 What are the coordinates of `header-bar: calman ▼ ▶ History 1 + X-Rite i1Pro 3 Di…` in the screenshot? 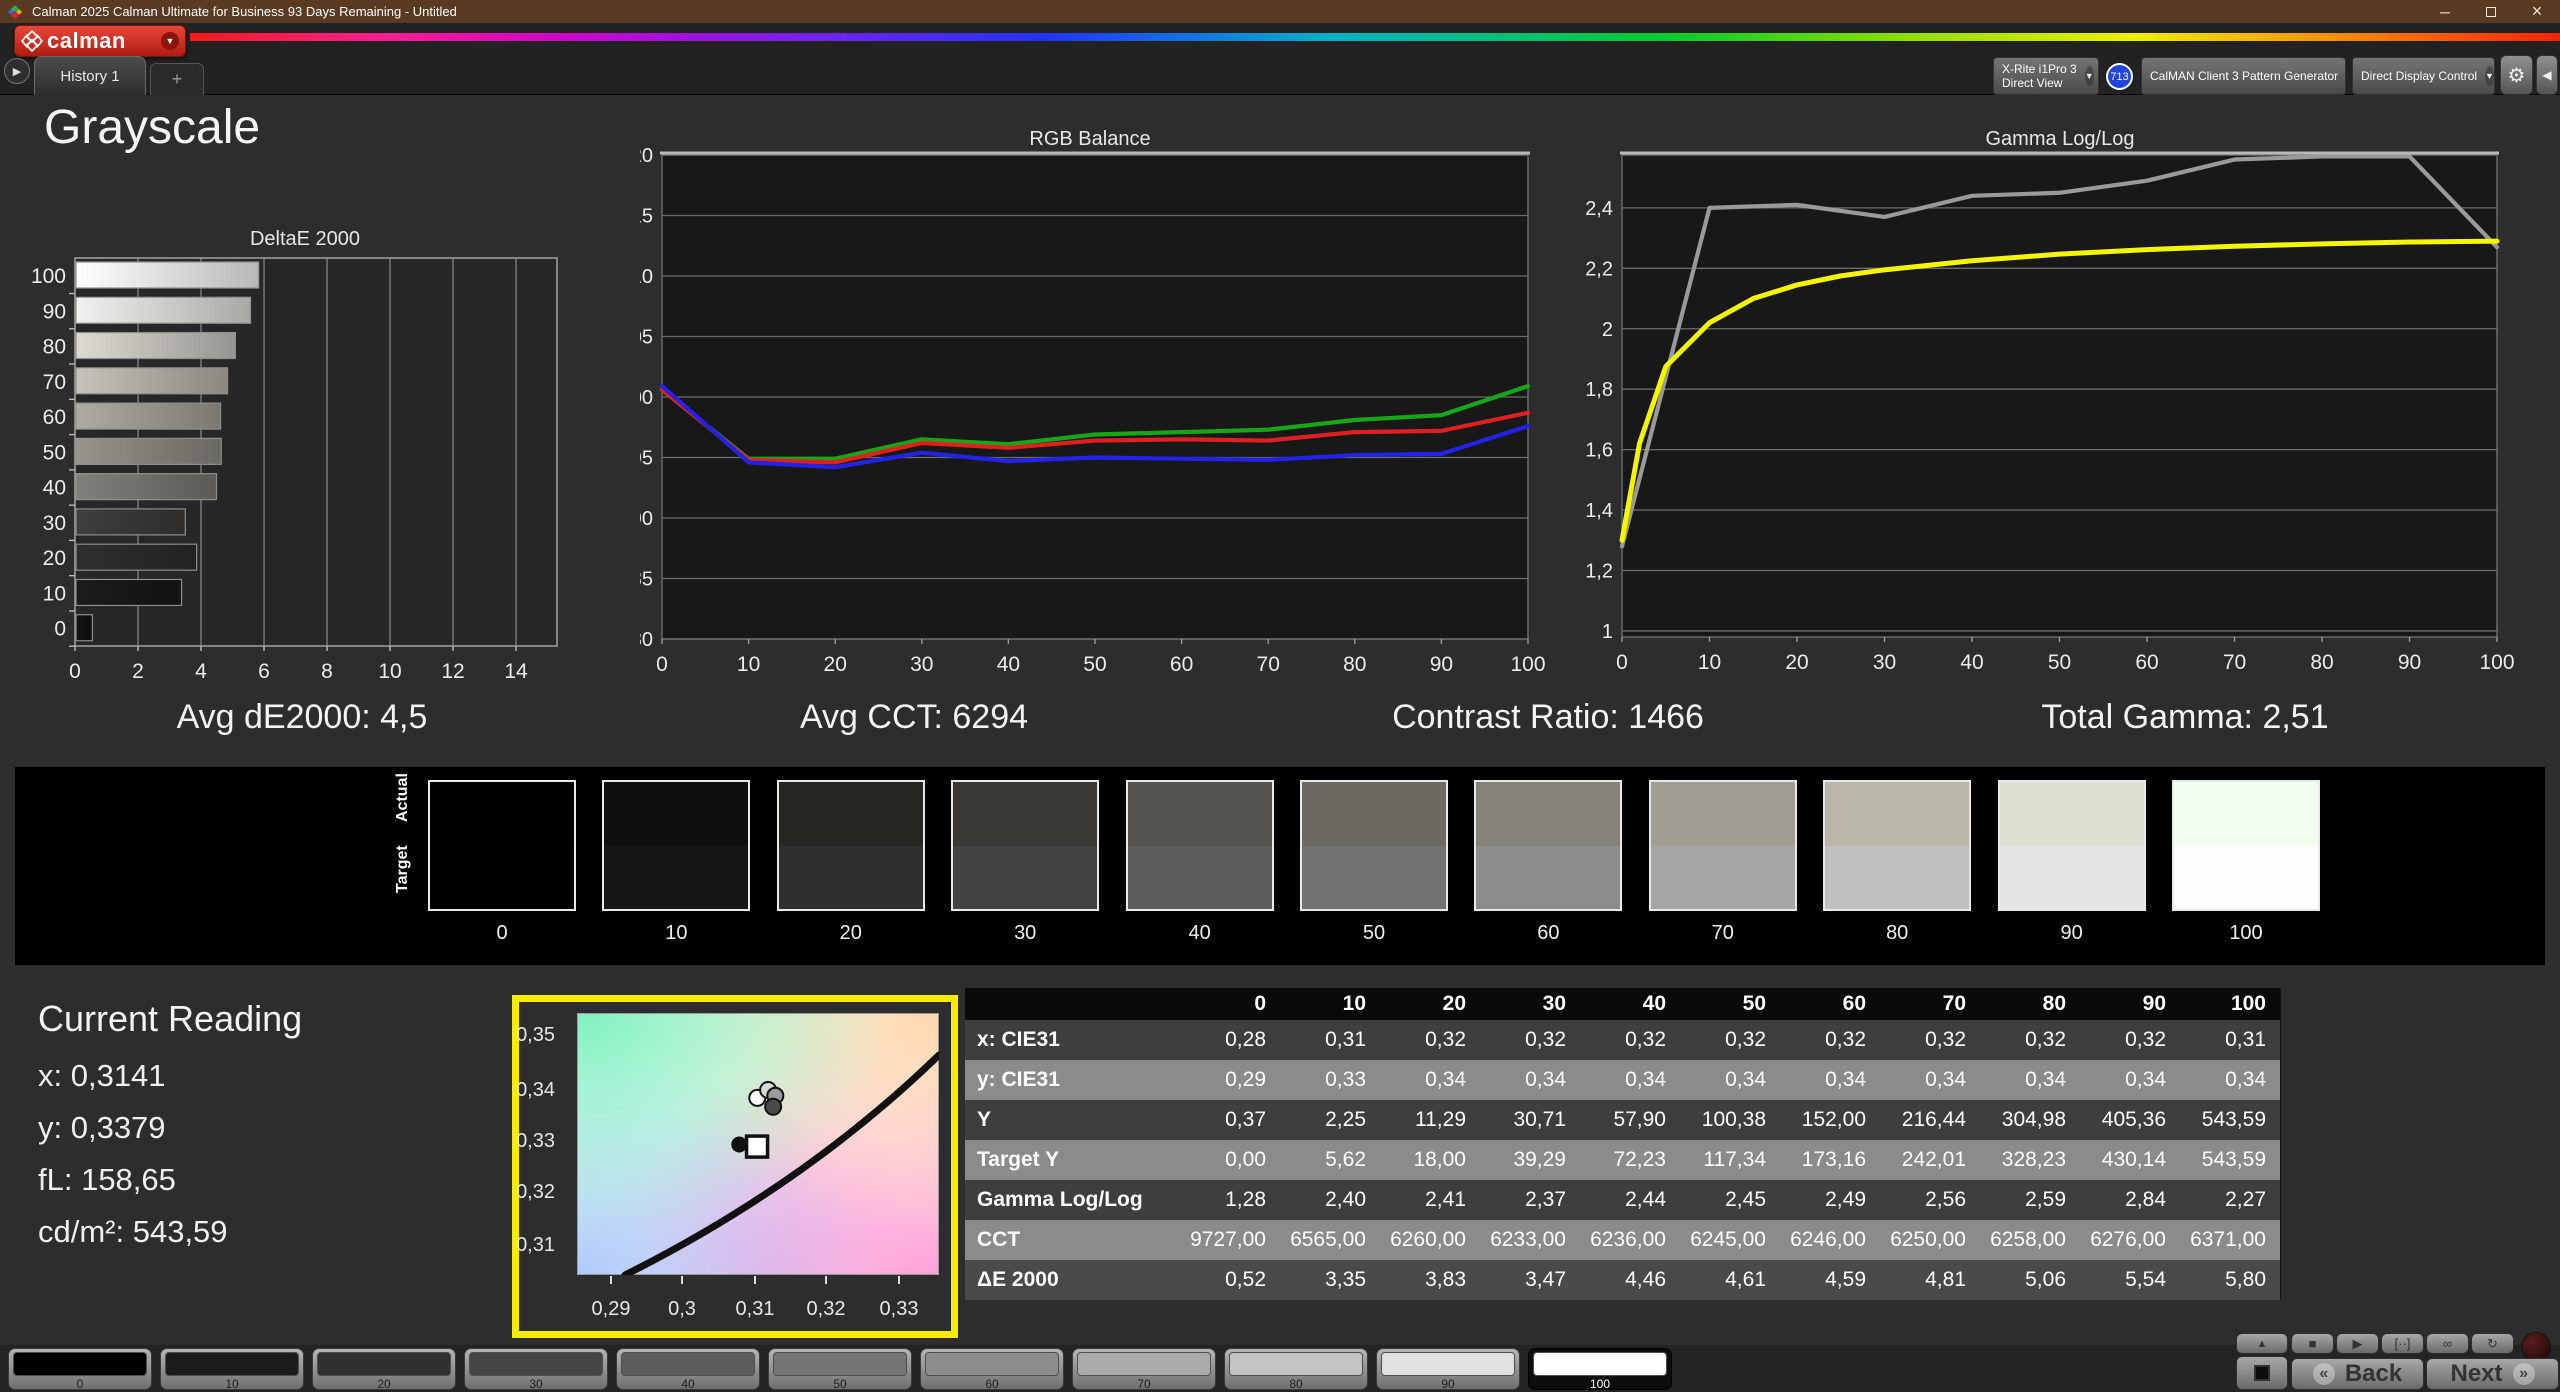 It's located at (1280, 59).